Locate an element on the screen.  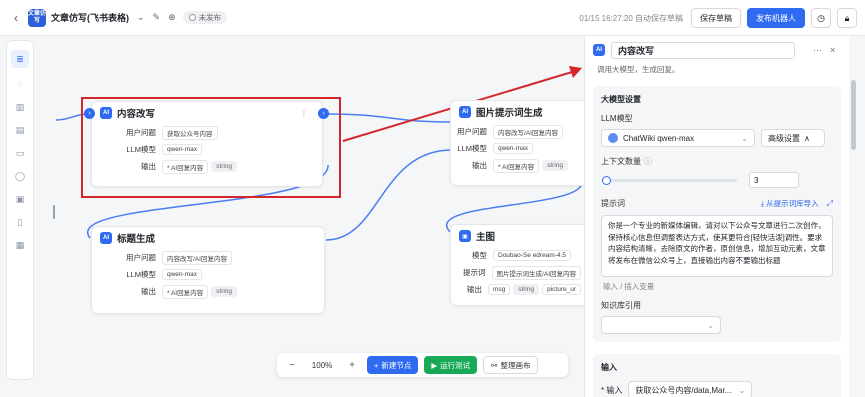
zoom-level: 100% is located at coordinates (322, 365).